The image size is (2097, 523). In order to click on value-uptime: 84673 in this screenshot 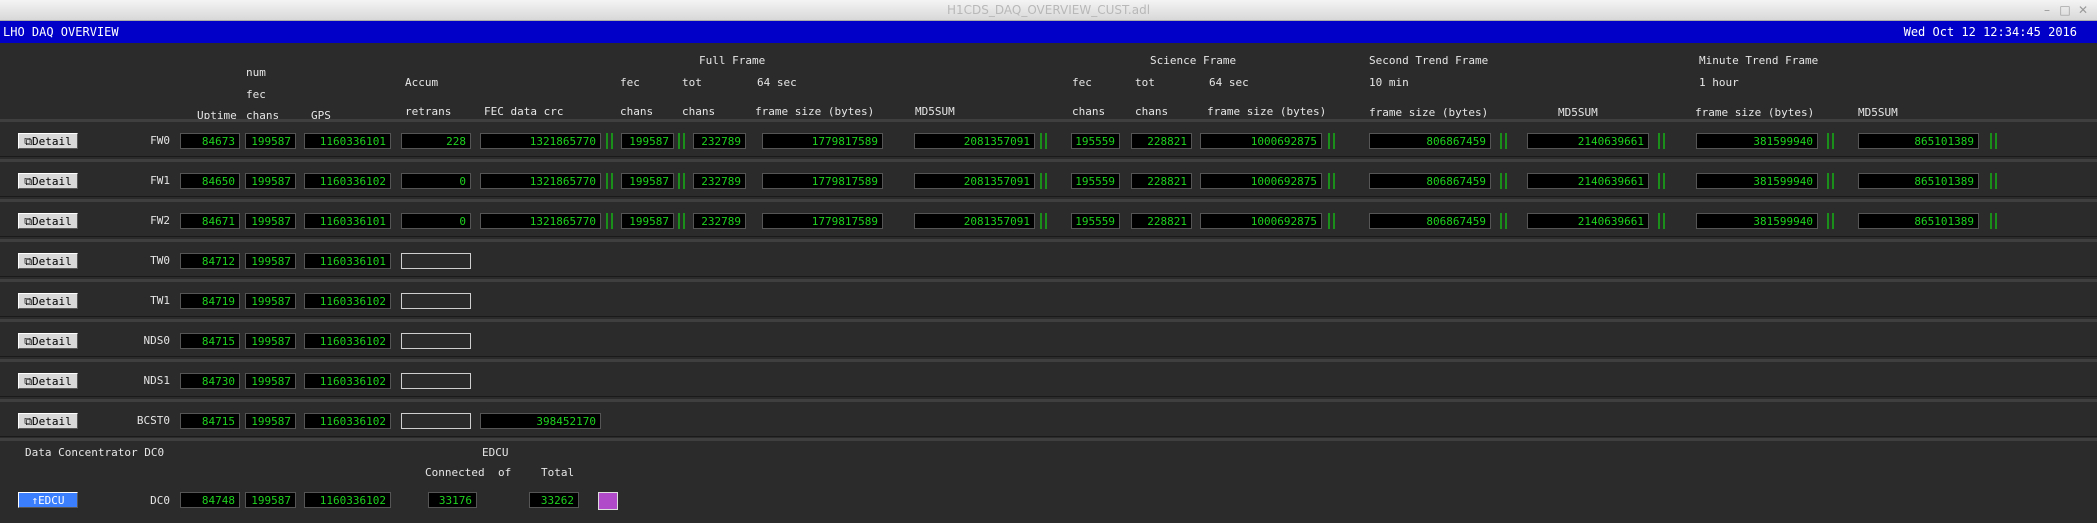, I will do `click(210, 141)`.